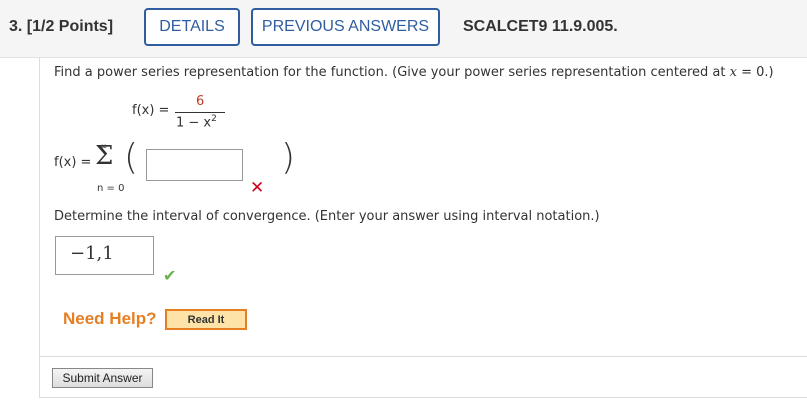  I want to click on interval-answer-input: −1,1, so click(104, 255).